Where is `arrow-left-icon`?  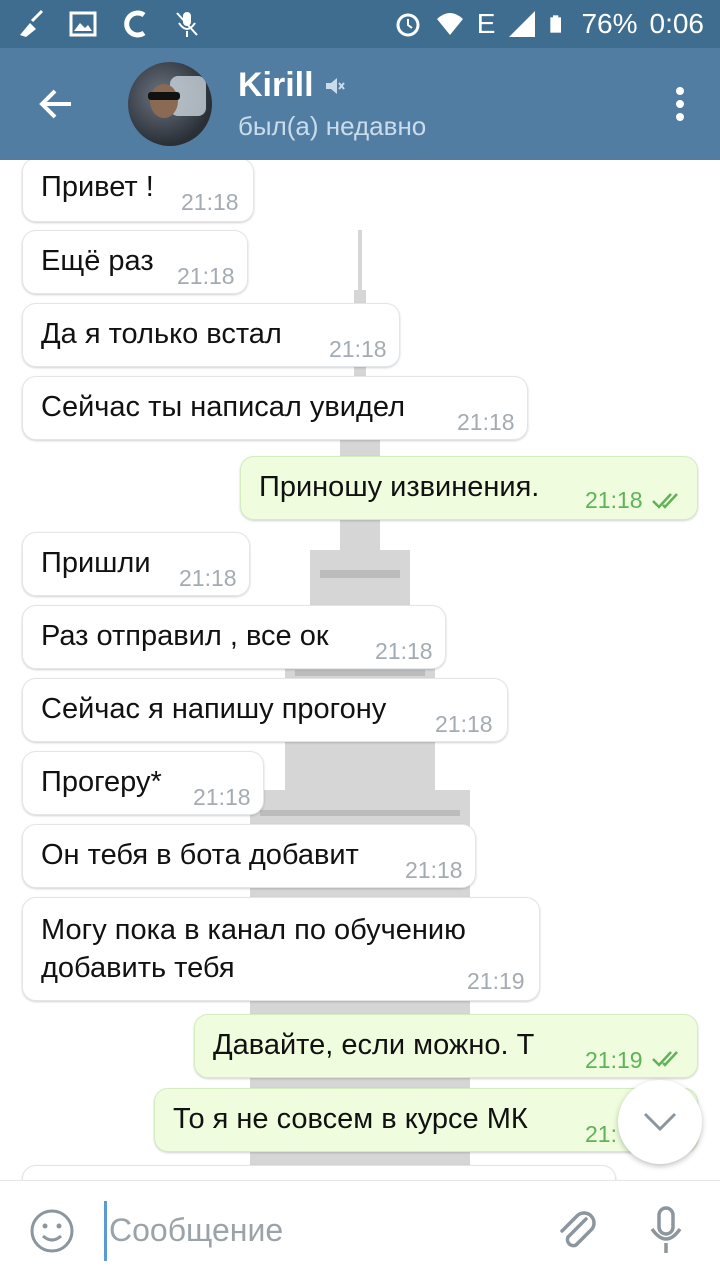 arrow-left-icon is located at coordinates (55, 104).